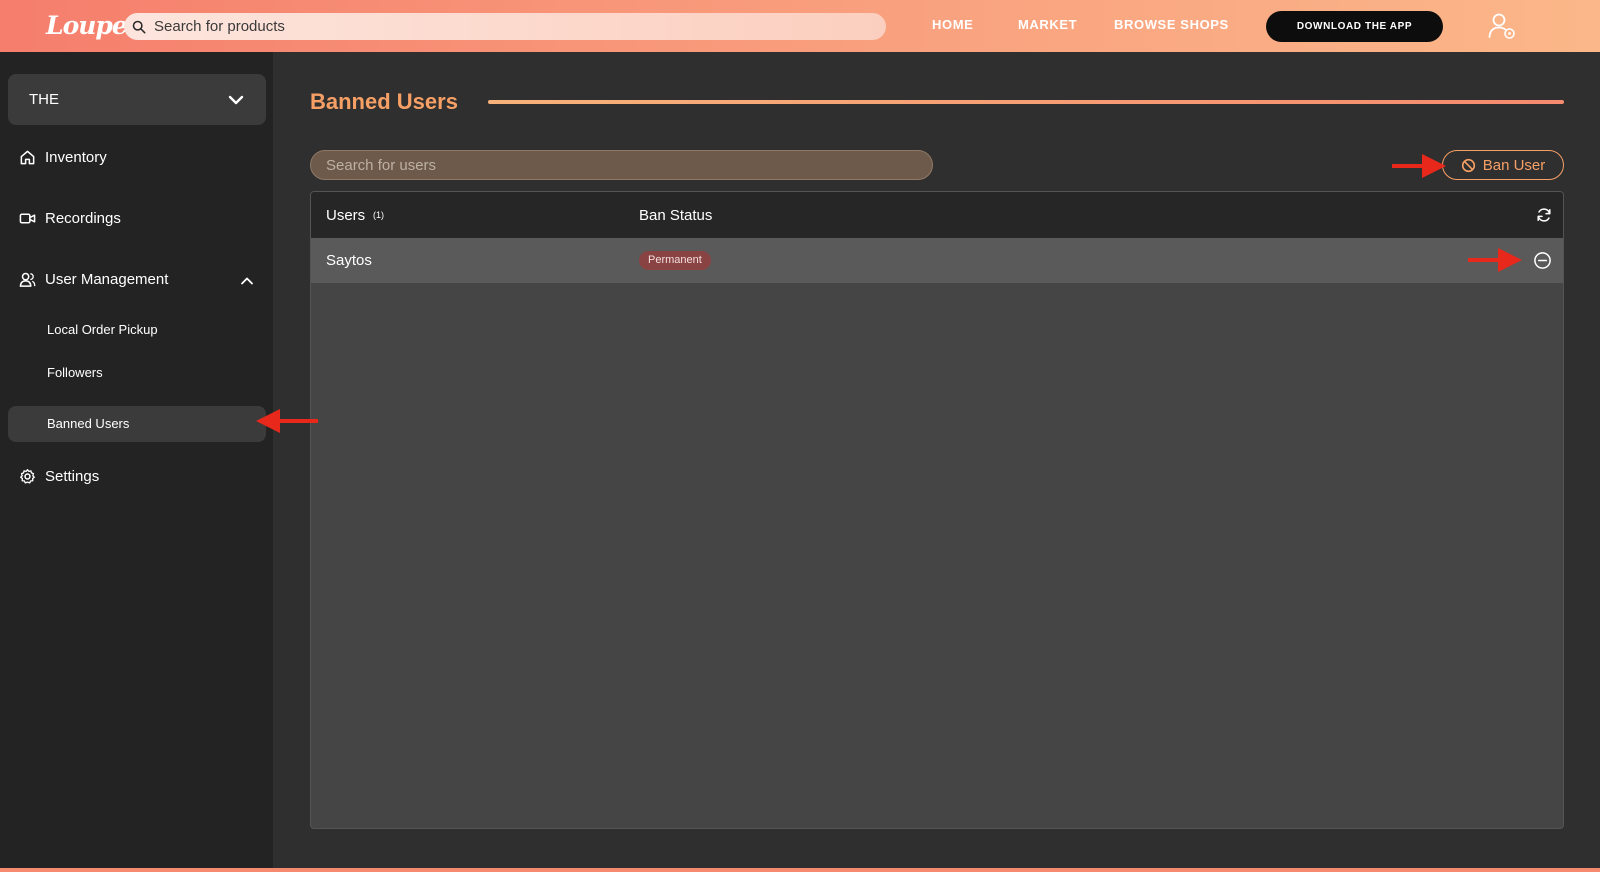 Image resolution: width=1600 pixels, height=872 pixels. I want to click on nav-browse-shops: BROWSE SHOPS, so click(1171, 24).